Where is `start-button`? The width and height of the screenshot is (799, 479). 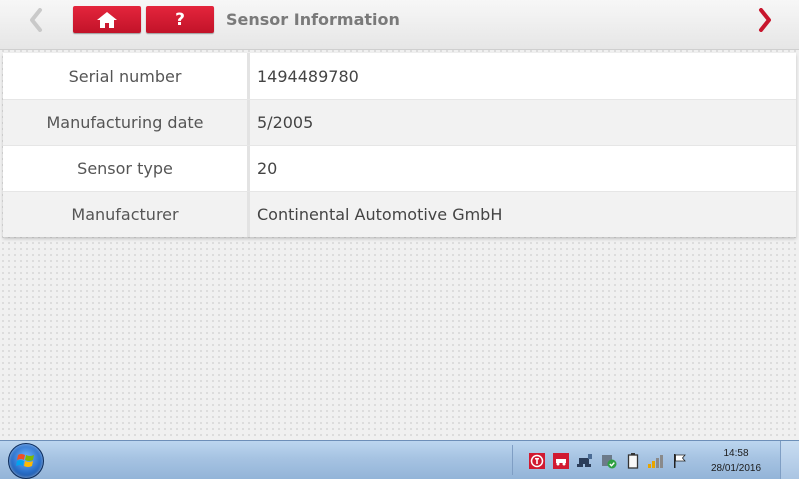
start-button is located at coordinates (26, 461).